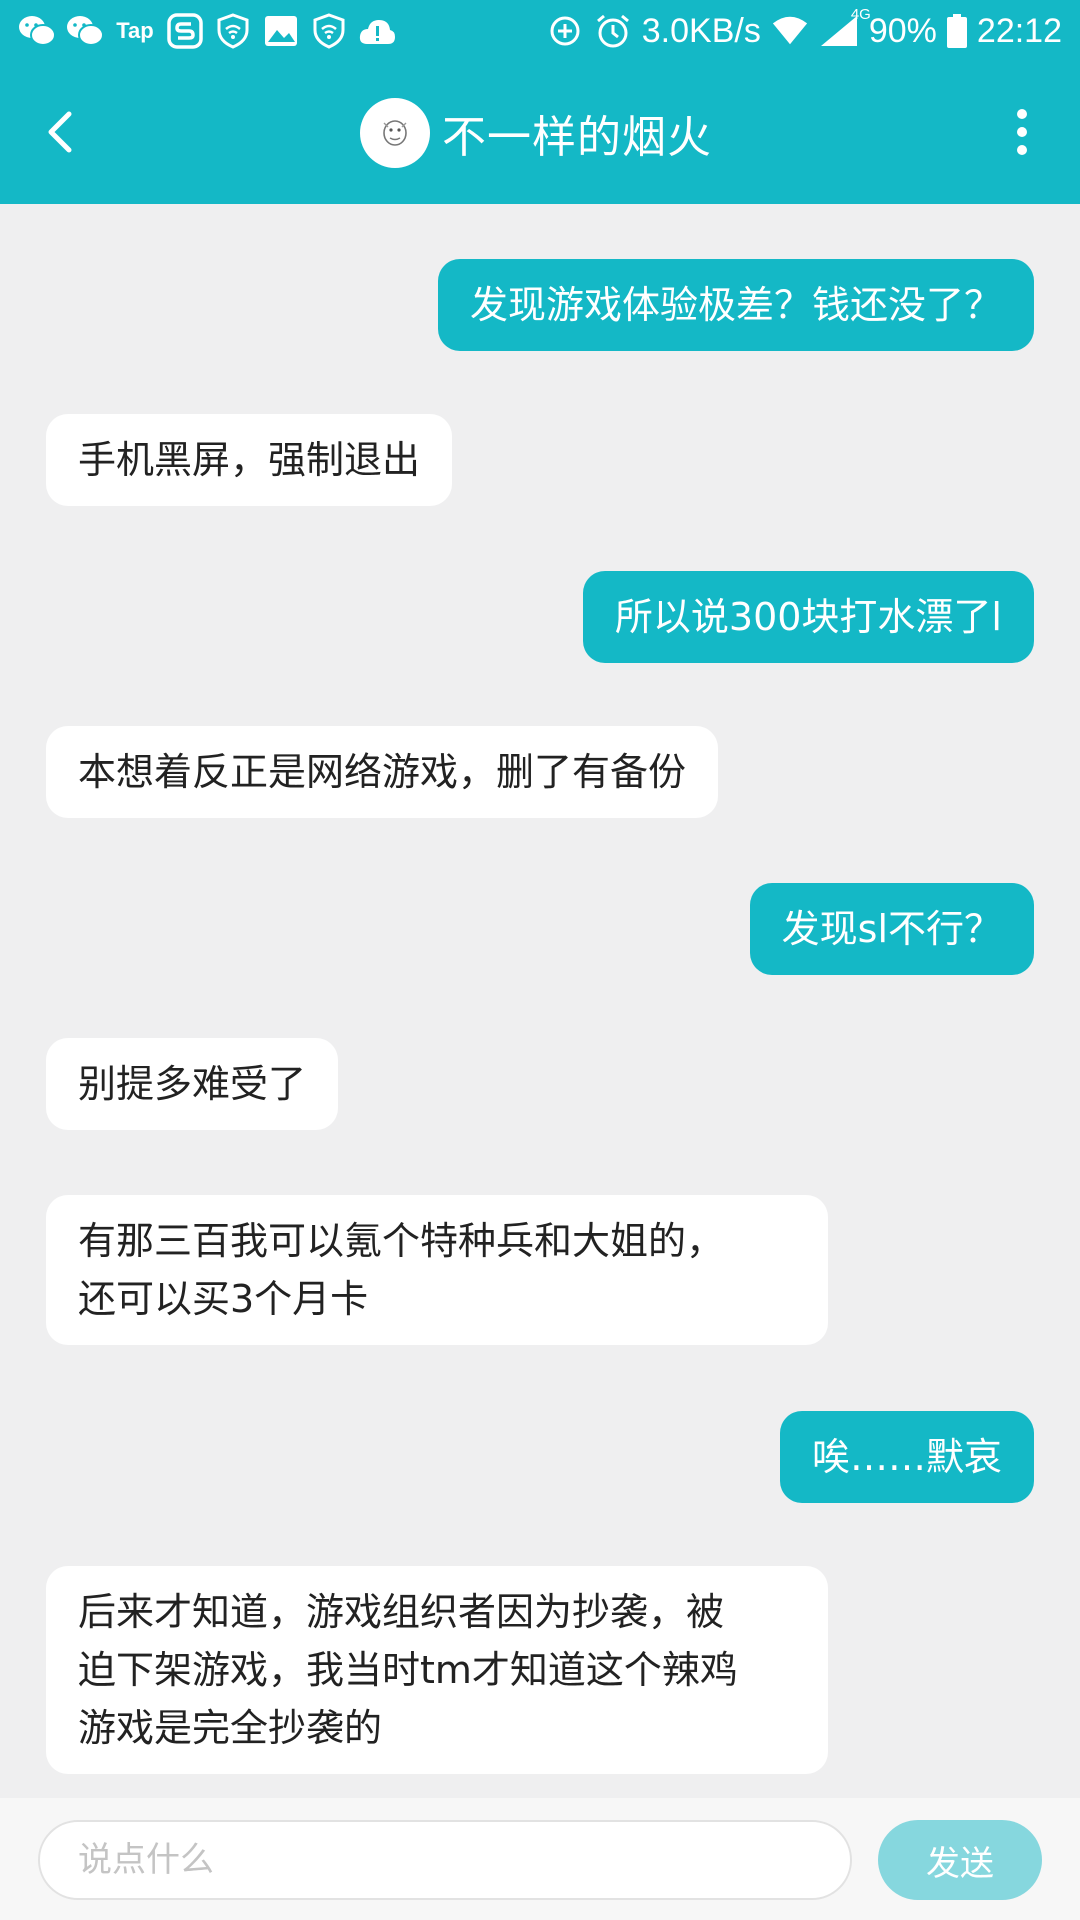  I want to click on notification-icons: Tap, so click(207, 31).